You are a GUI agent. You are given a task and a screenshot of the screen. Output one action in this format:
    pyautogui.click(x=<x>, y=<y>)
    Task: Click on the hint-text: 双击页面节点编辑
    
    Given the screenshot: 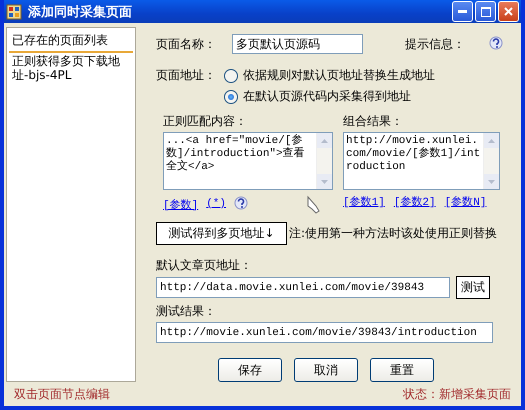 What is the action you would take?
    pyautogui.click(x=62, y=394)
    